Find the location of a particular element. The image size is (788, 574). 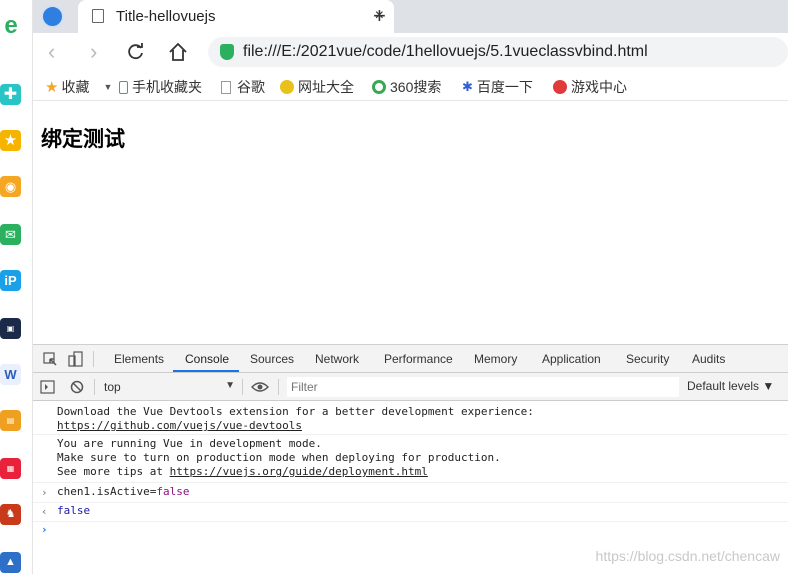

bookmark-label: 收藏 is located at coordinates (75, 87).